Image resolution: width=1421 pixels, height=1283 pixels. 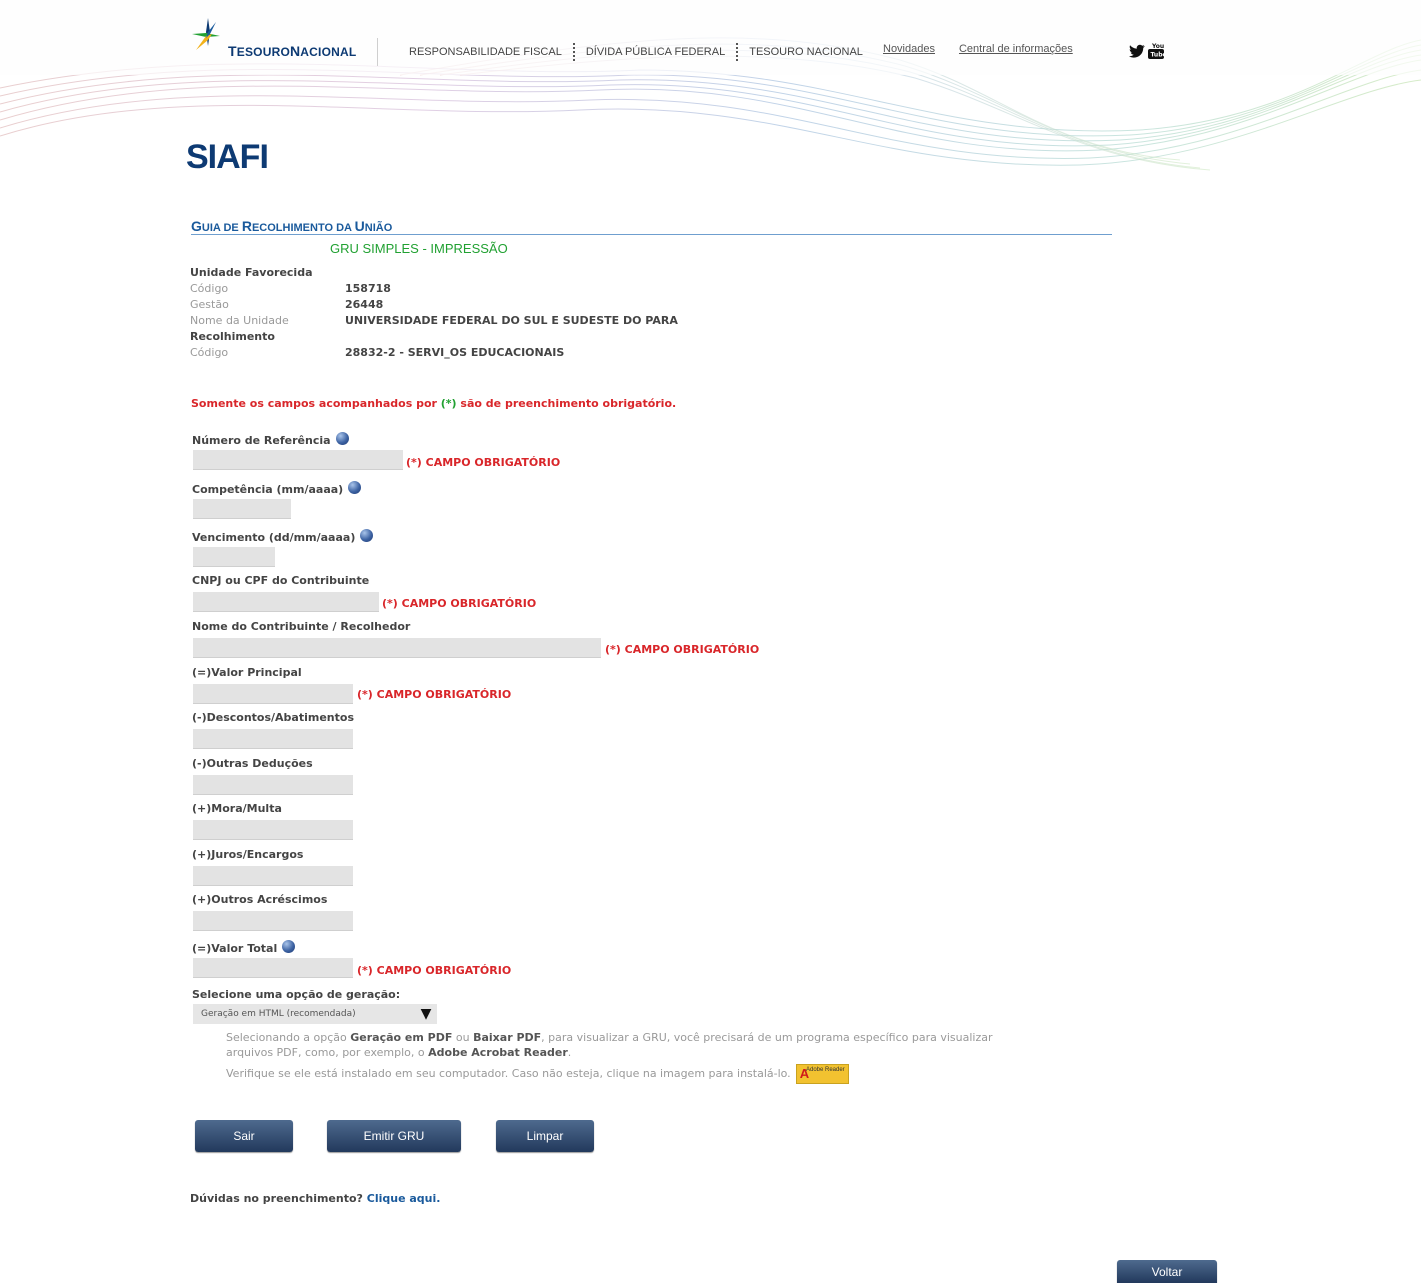 I want to click on unidade-gestao-value: 26448, so click(x=364, y=304).